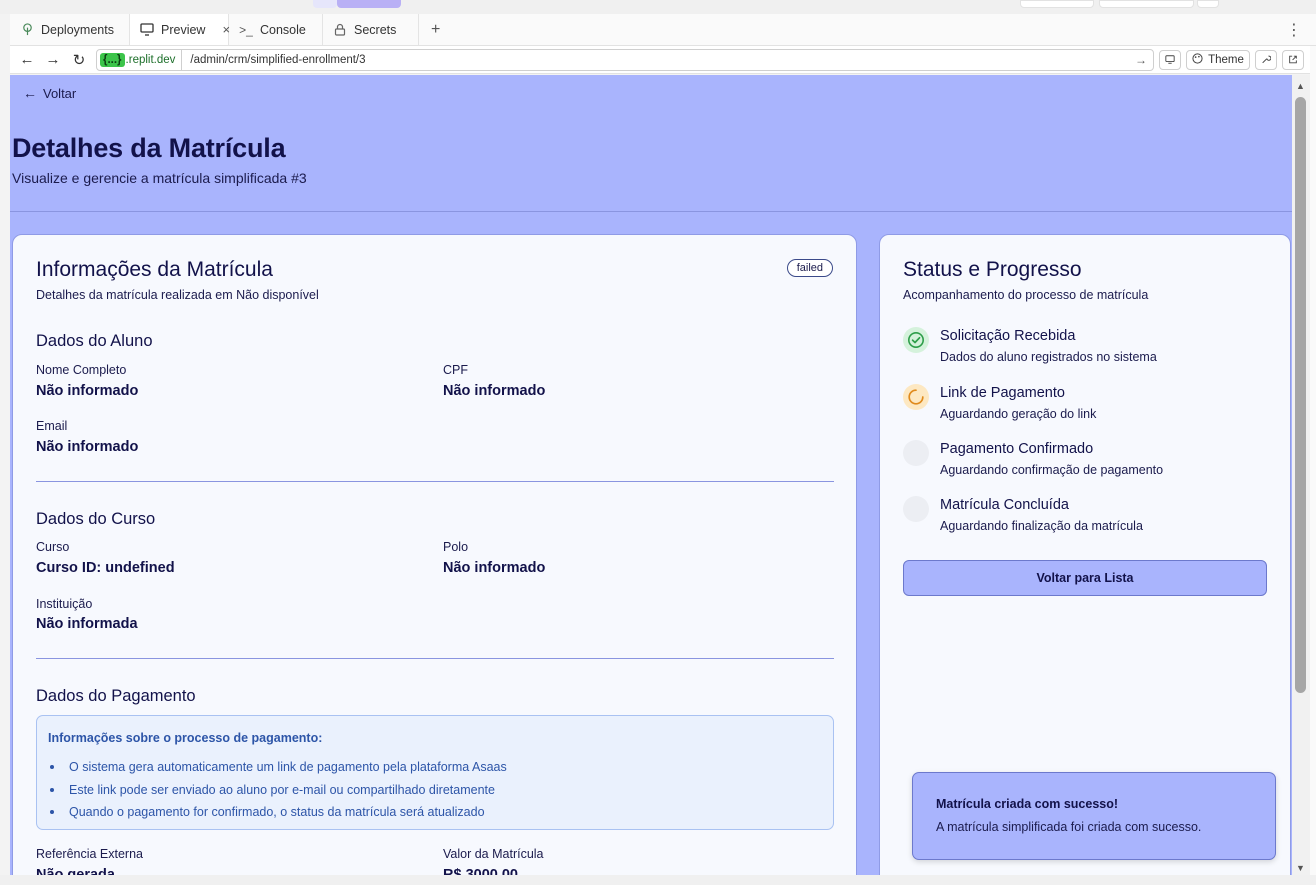 This screenshot has height=885, width=1316. What do you see at coordinates (90, 854) in the screenshot?
I see `field-label-external-ref: Referência Externa` at bounding box center [90, 854].